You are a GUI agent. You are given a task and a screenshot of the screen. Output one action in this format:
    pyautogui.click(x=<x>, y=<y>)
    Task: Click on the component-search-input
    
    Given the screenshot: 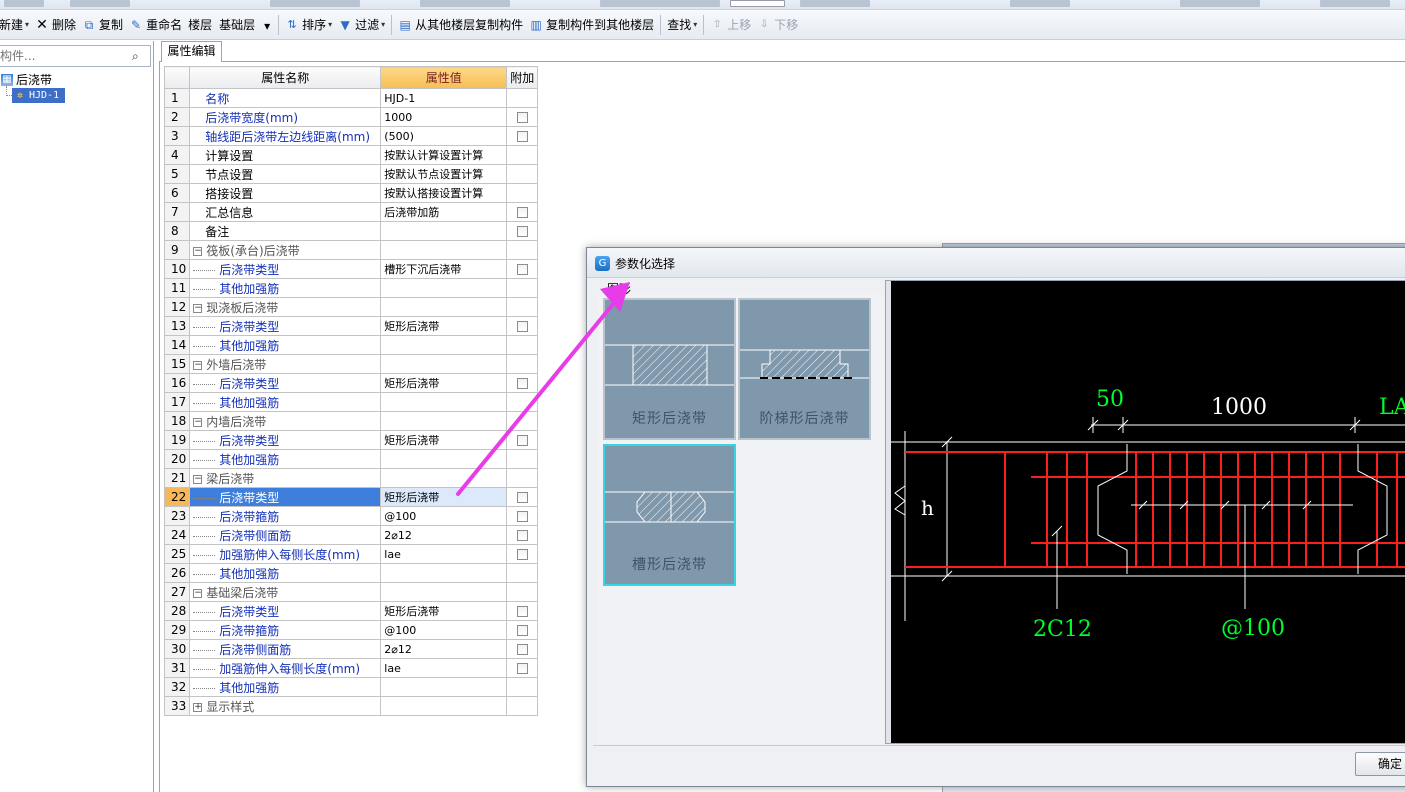 What is the action you would take?
    pyautogui.click(x=62, y=56)
    